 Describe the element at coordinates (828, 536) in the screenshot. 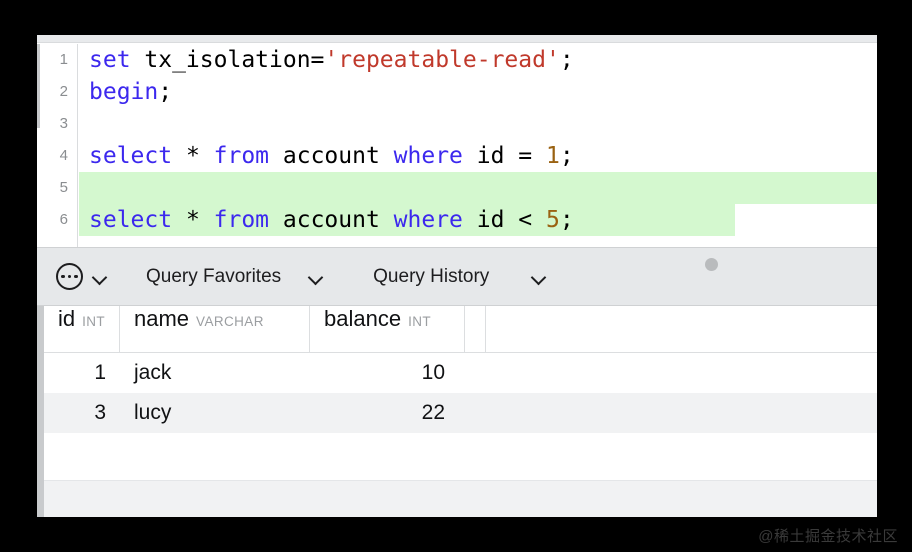

I see `watermark: @稀土掘金技术社区` at that location.